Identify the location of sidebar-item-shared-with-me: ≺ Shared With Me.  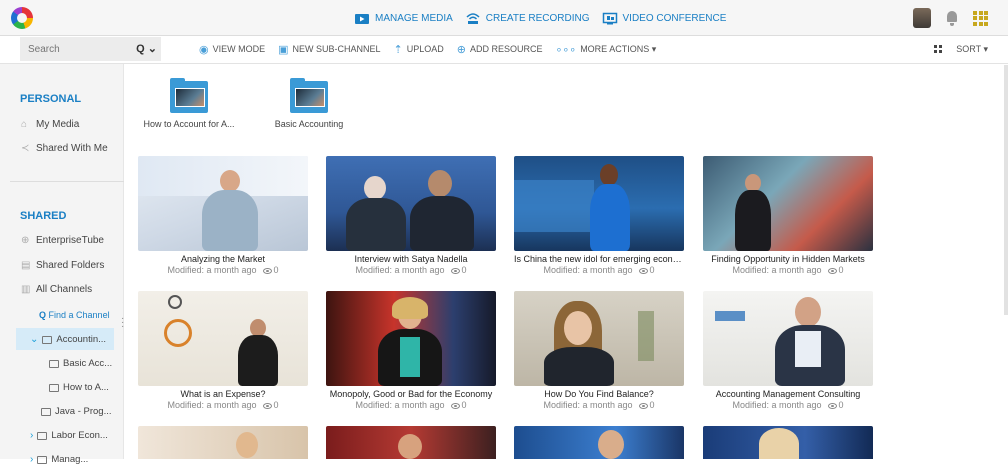
(64, 148).